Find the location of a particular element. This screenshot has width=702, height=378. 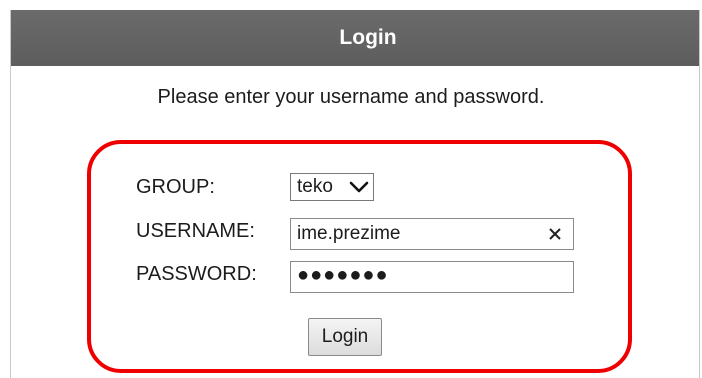

password-label: PASSWORD: is located at coordinates (196, 274).